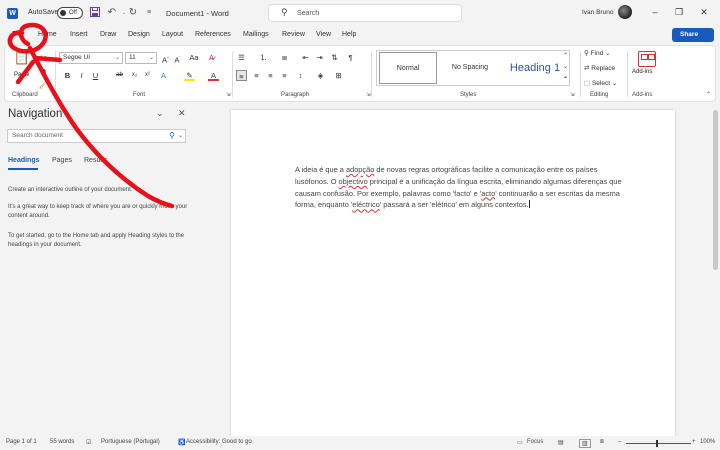  I want to click on tab-references: References, so click(213, 34).